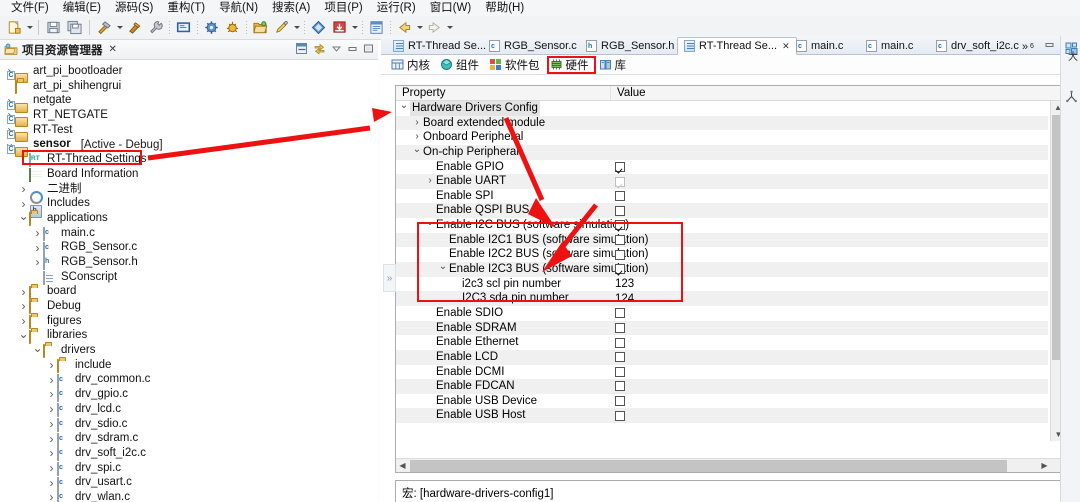  Describe the element at coordinates (722, 181) in the screenshot. I see `property-row: Enable UART` at that location.